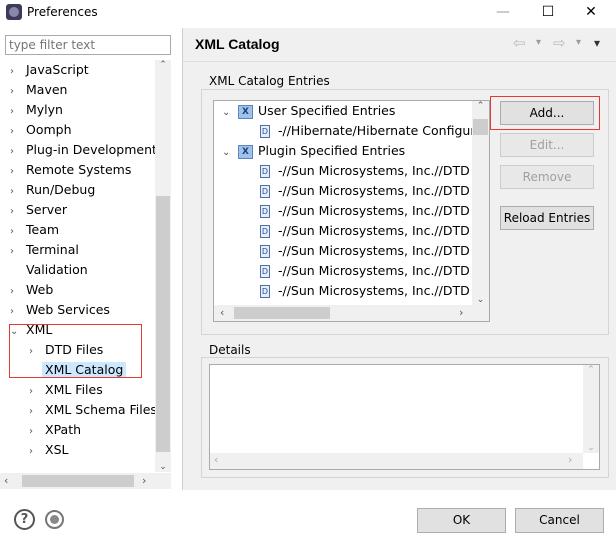 This screenshot has height=548, width=616. I want to click on back-icon: ⇦, so click(519, 43).